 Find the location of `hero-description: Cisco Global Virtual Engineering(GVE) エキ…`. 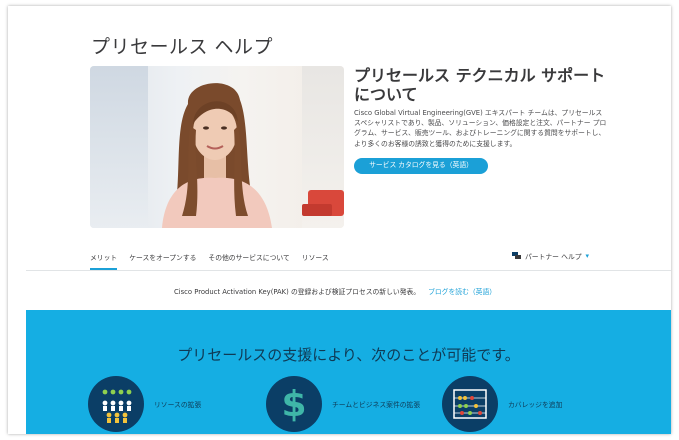

hero-description: Cisco Global Virtual Engineering(GVE) エキ… is located at coordinates (480, 128).